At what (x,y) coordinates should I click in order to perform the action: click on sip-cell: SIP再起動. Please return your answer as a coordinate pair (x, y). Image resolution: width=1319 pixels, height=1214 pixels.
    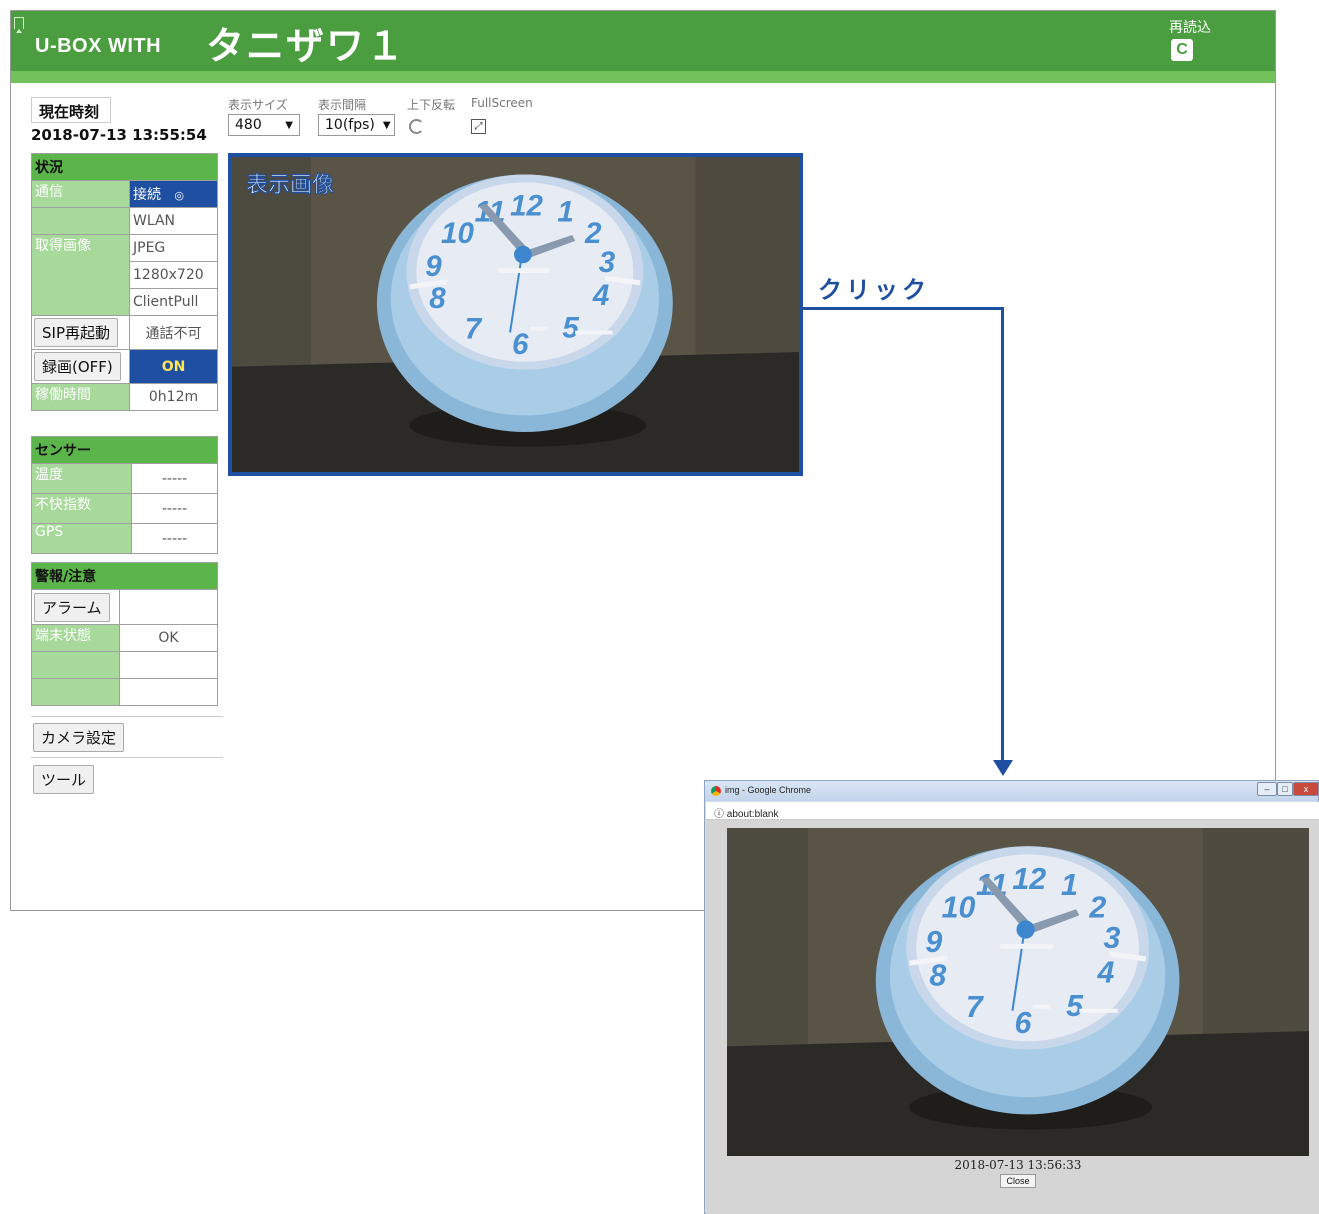
    Looking at the image, I should click on (80, 332).